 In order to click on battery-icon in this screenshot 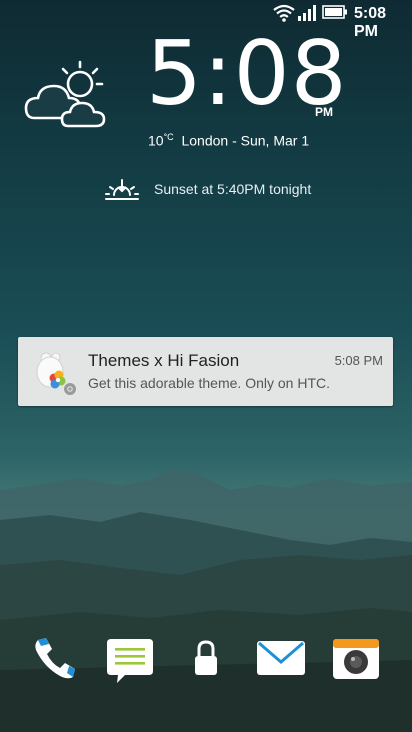, I will do `click(334, 12)`.